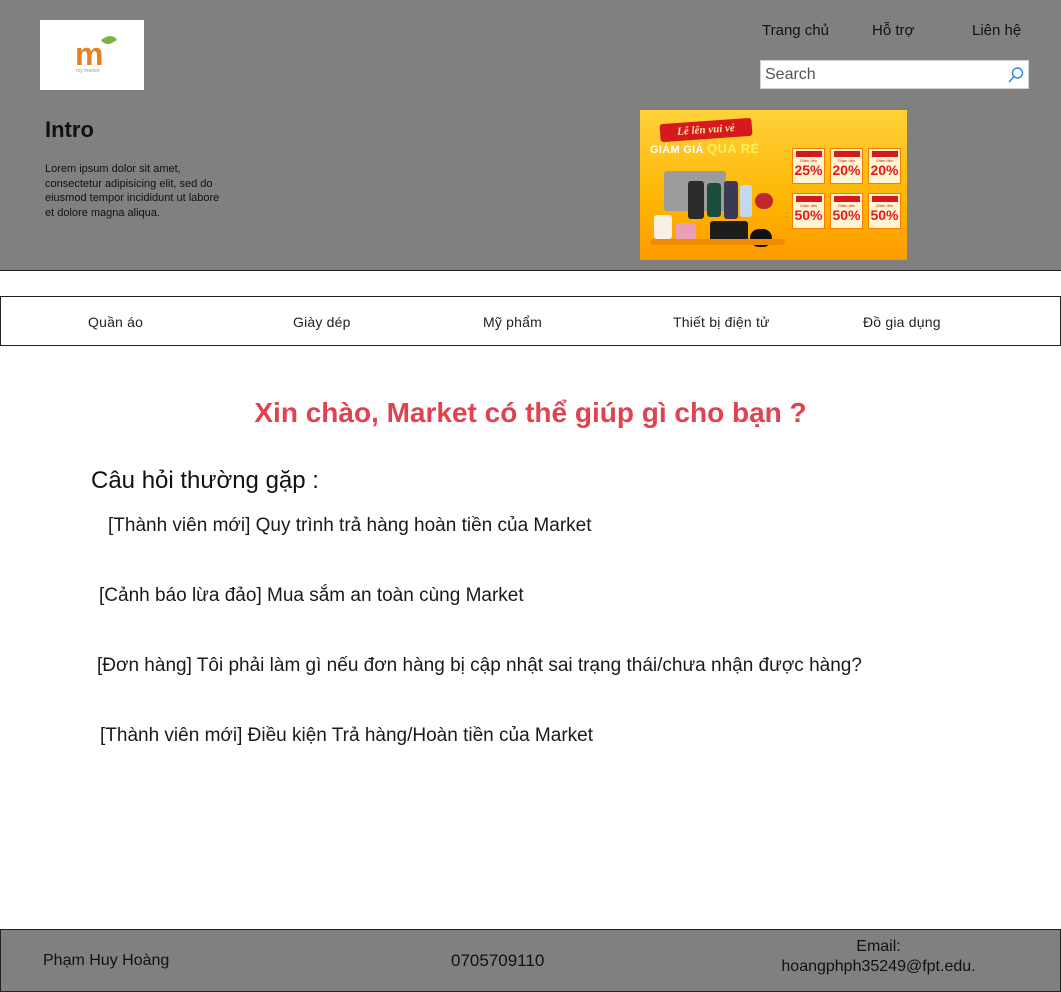  Describe the element at coordinates (902, 322) in the screenshot. I see `category-household: Đồ gia dụng` at that location.